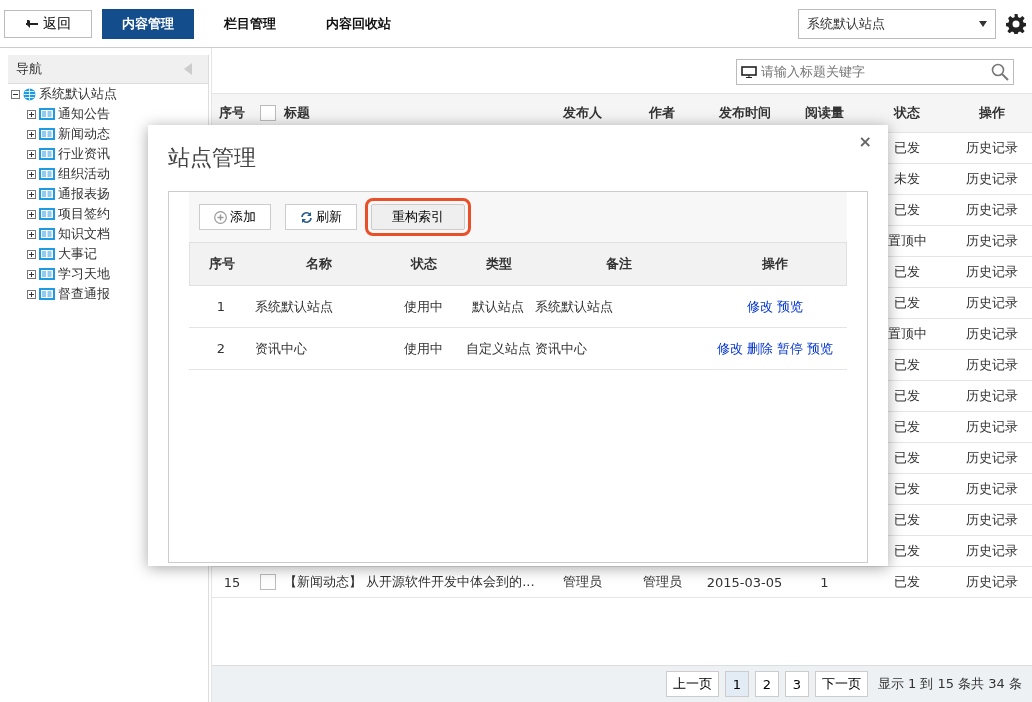 The image size is (1032, 702). Describe the element at coordinates (692, 684) in the screenshot. I see `prev-page-button: 上一页` at that location.